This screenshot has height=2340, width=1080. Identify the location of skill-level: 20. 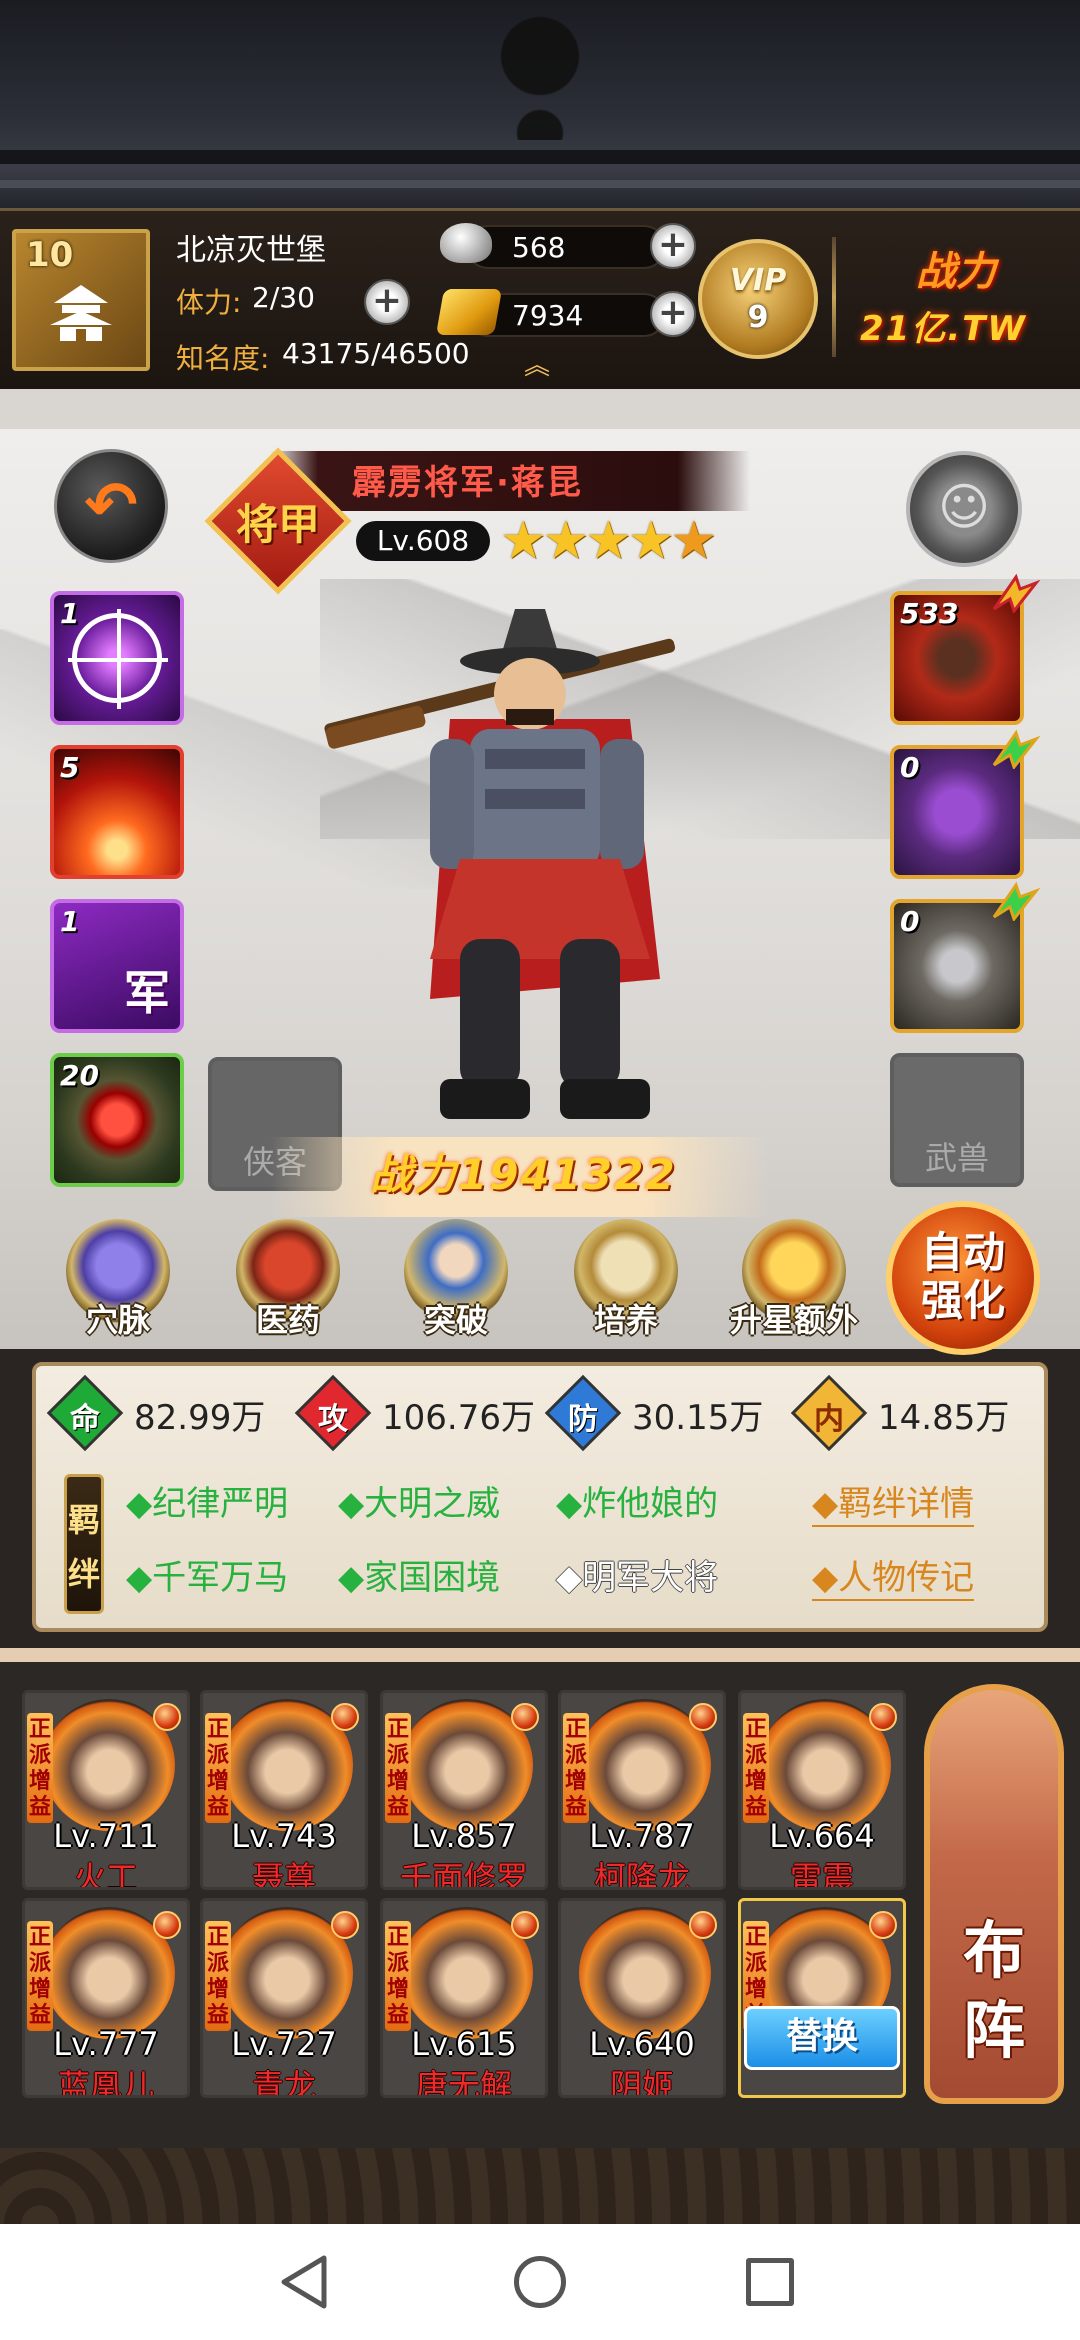
(79, 1075).